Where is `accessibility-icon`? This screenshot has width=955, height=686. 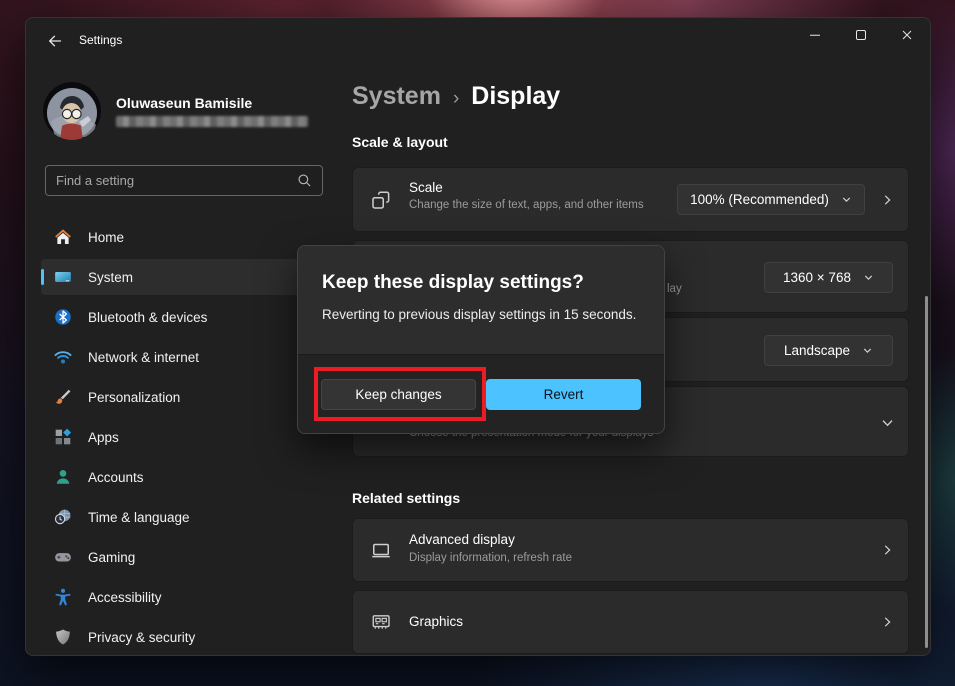
accessibility-icon is located at coordinates (63, 597).